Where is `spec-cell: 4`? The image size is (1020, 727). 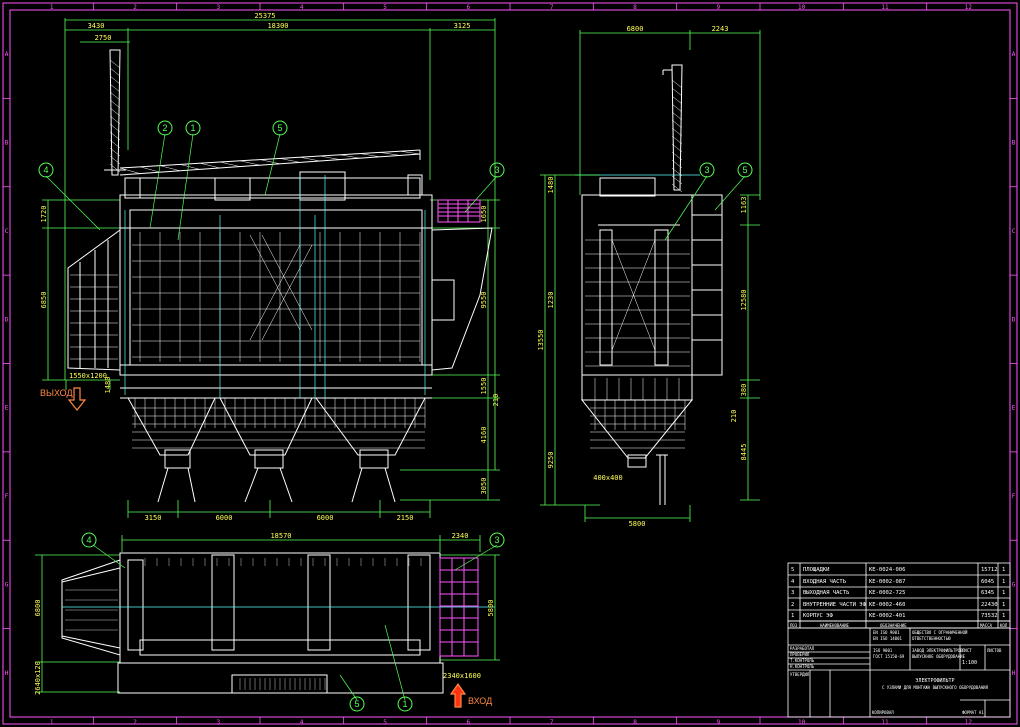
spec-cell: 4 is located at coordinates (793, 582).